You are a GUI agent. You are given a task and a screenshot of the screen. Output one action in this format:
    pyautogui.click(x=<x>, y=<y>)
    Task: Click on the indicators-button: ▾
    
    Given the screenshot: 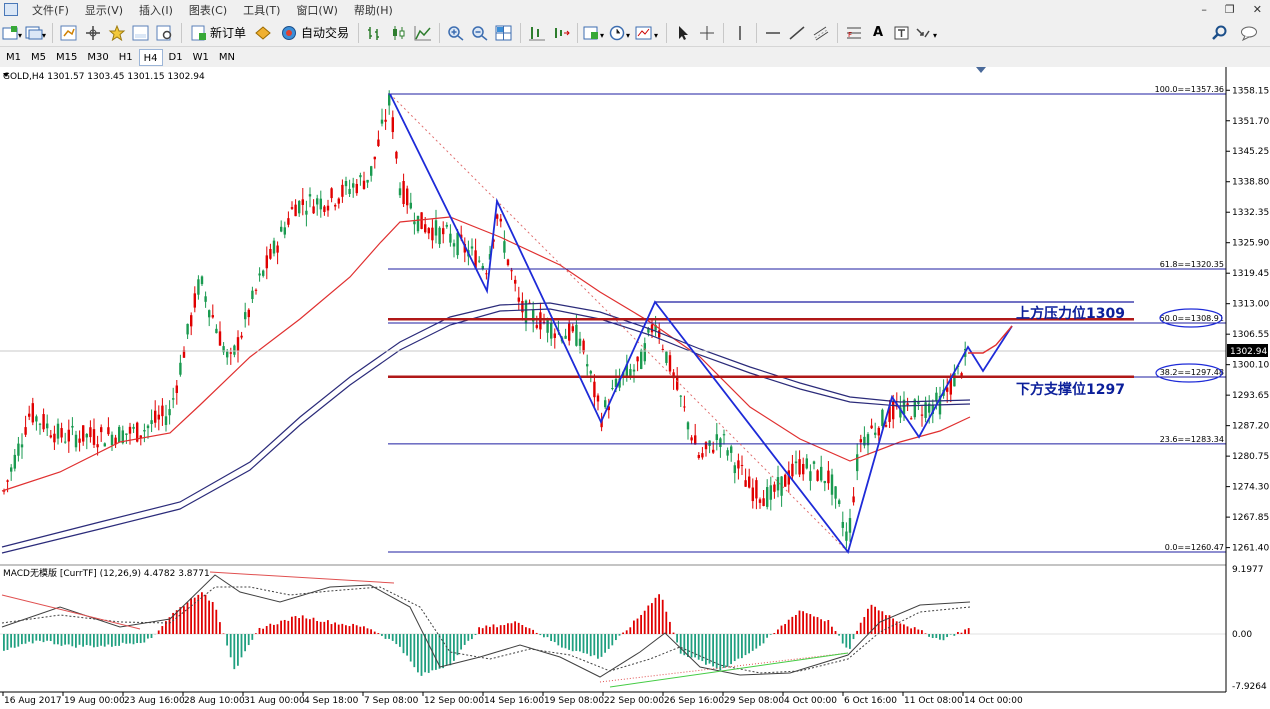 What is the action you would take?
    pyautogui.click(x=595, y=33)
    